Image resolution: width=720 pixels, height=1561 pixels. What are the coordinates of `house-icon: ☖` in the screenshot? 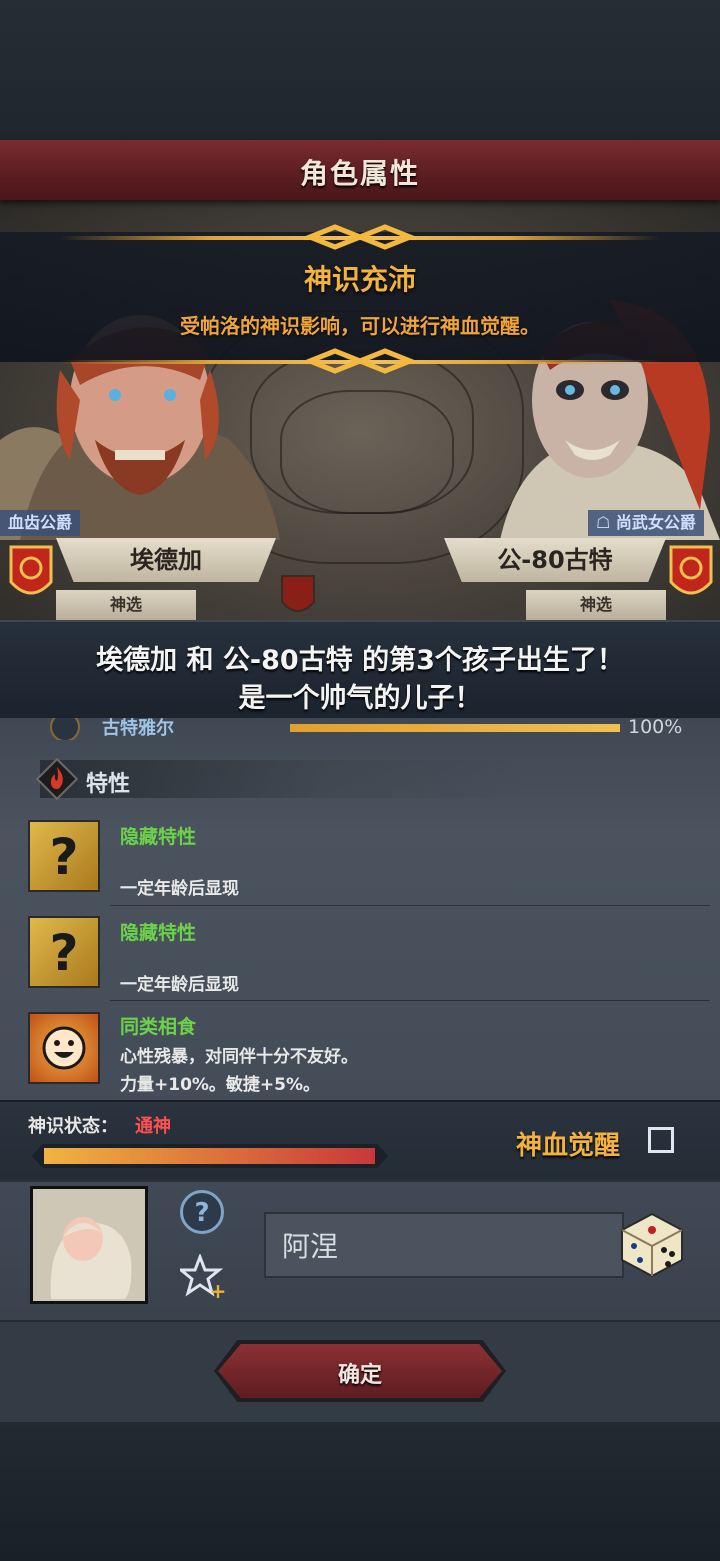 It's located at (603, 522).